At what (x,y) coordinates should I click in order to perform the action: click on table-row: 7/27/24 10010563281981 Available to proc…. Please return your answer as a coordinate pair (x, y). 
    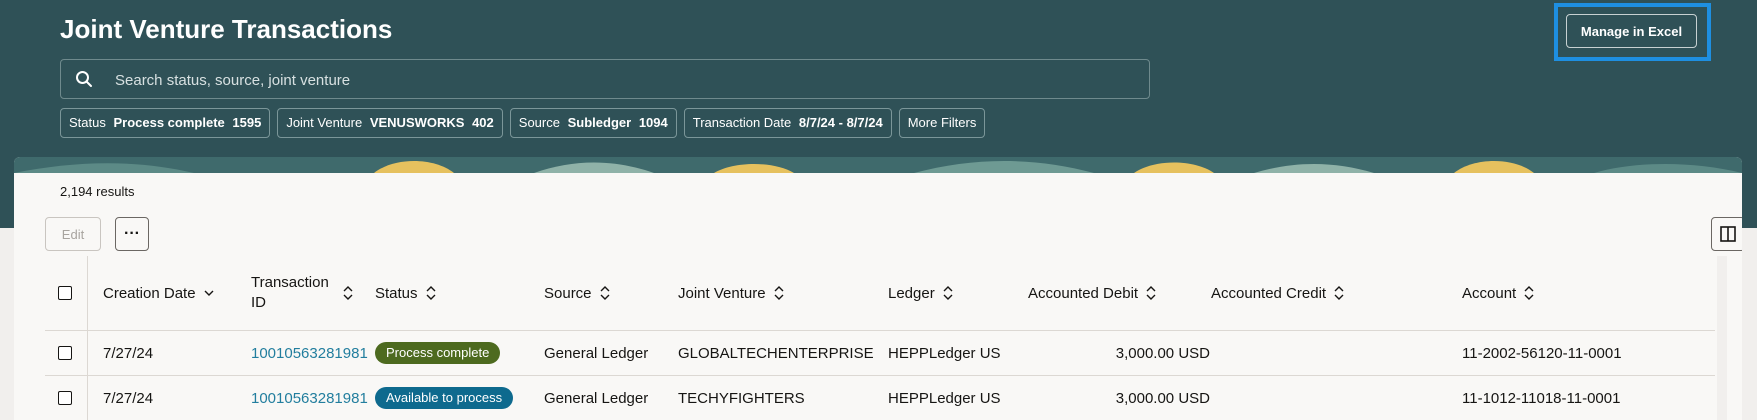
    Looking at the image, I should click on (880, 398).